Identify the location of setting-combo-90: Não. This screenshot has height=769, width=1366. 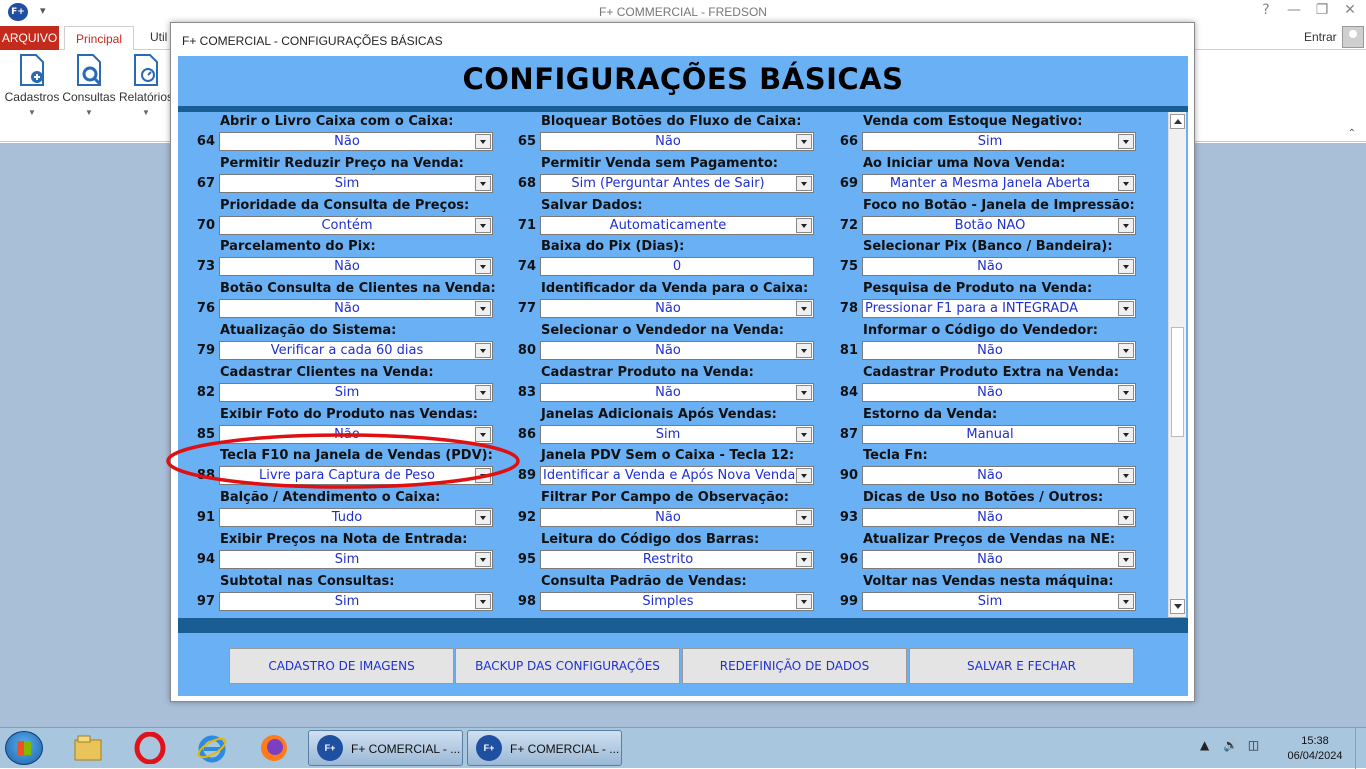
(999, 475).